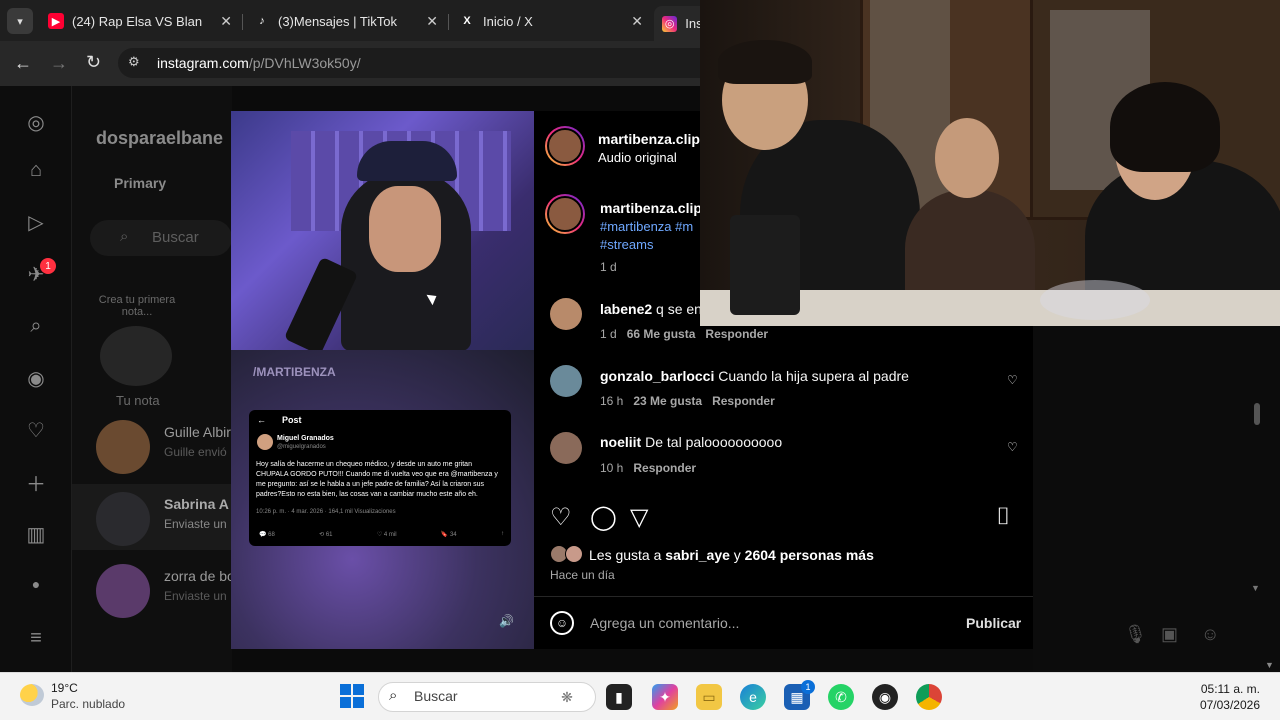 The image size is (1280, 720). What do you see at coordinates (1210, 634) in the screenshot?
I see `sticker-icon: ☺` at bounding box center [1210, 634].